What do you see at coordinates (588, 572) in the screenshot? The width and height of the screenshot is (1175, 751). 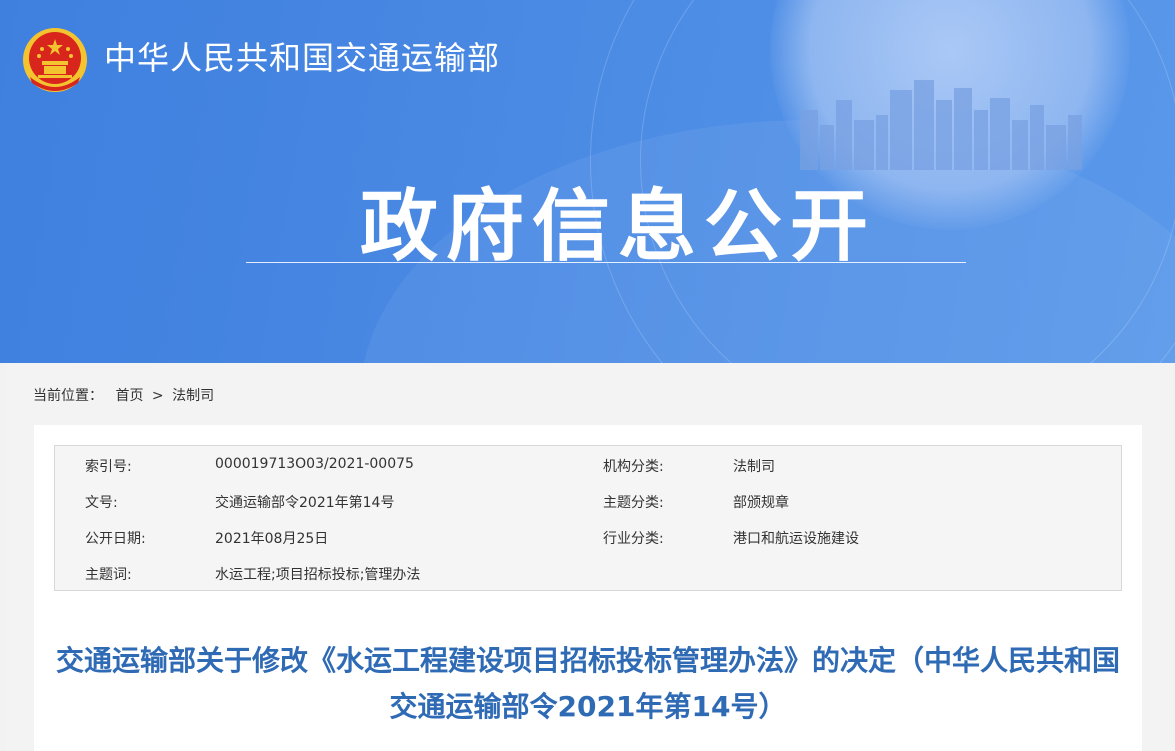 I see `metadata-row: 主题词: 水运工程;项目招标投标;管理办法` at bounding box center [588, 572].